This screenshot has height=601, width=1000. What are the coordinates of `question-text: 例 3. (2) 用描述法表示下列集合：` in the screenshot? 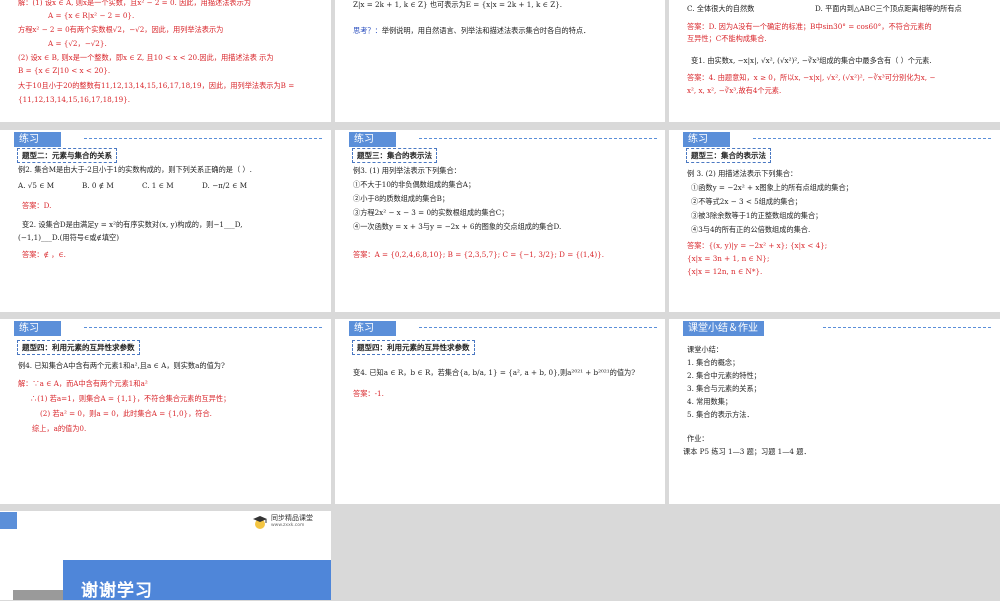 It's located at (742, 173).